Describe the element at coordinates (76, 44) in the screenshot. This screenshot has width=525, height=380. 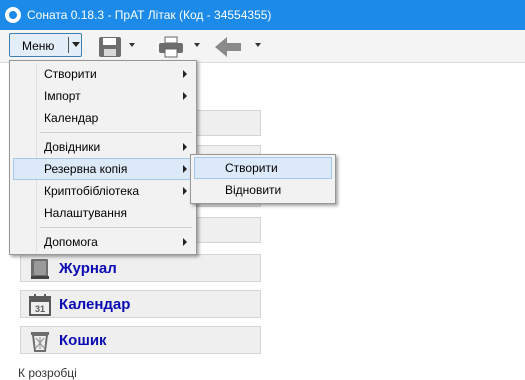
I see `chevron-down-icon` at that location.